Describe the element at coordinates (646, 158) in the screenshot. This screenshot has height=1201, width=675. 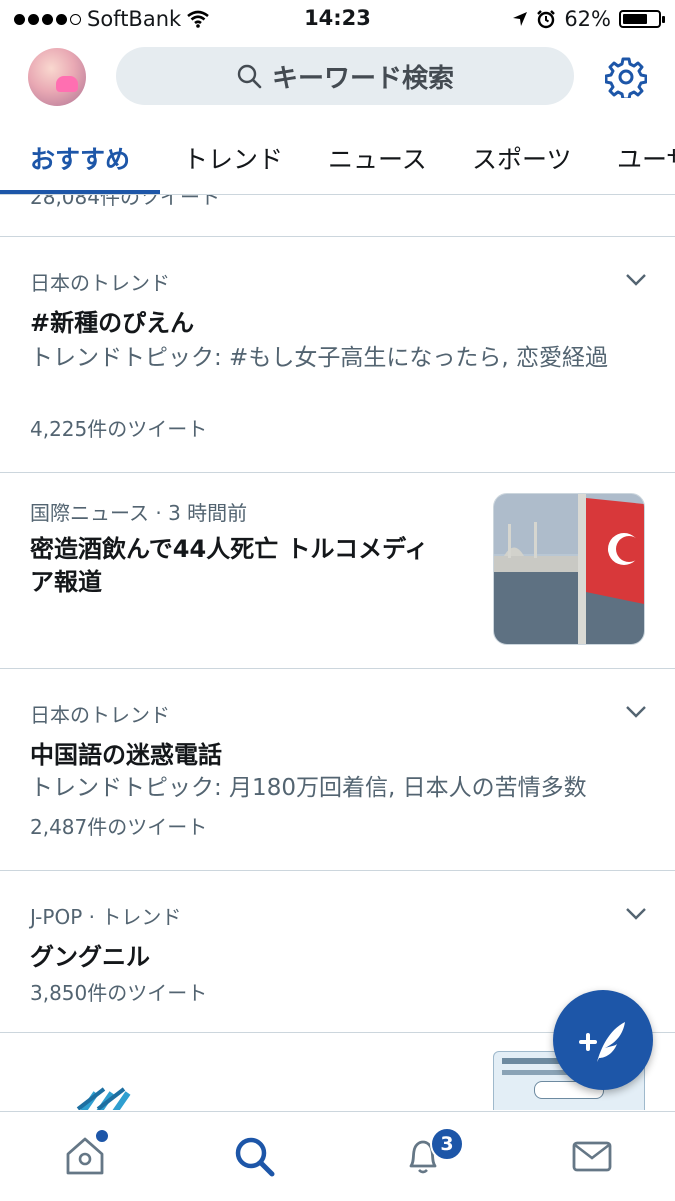
I see `tab-users: ユーザ` at that location.